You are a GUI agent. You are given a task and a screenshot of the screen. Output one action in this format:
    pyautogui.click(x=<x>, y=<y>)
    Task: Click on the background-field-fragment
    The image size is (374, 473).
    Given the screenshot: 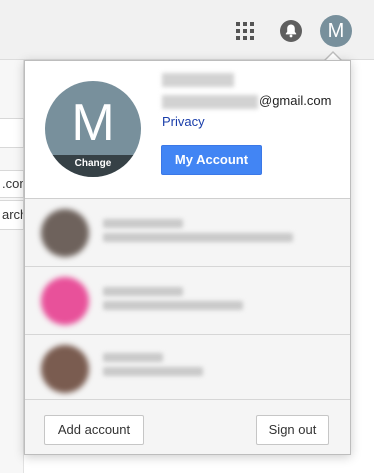 What is the action you would take?
    pyautogui.click(x=12, y=133)
    